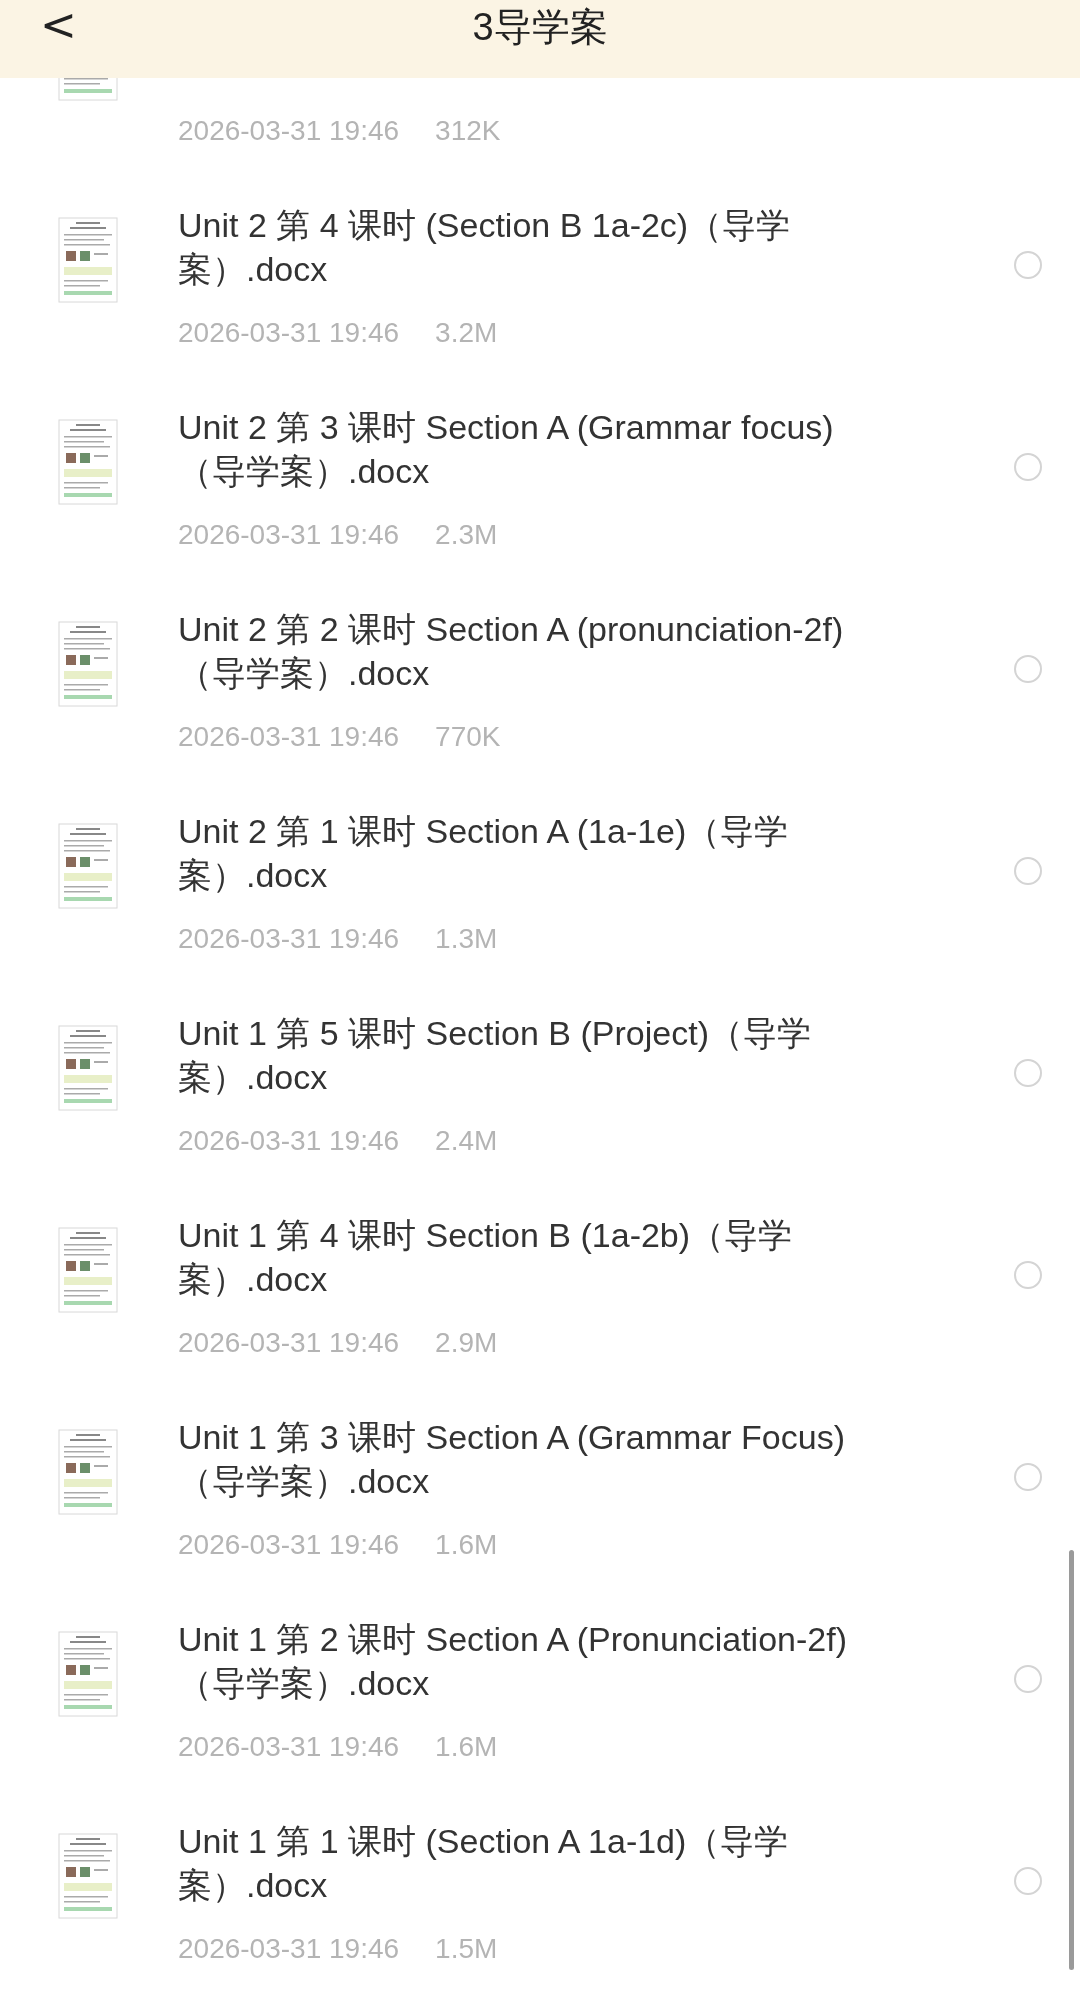 This screenshot has width=1080, height=1994. I want to click on file-name: Unit 1 第 4 课时 Section B (1a-2b)（导学案）.docx, so click(486, 1257).